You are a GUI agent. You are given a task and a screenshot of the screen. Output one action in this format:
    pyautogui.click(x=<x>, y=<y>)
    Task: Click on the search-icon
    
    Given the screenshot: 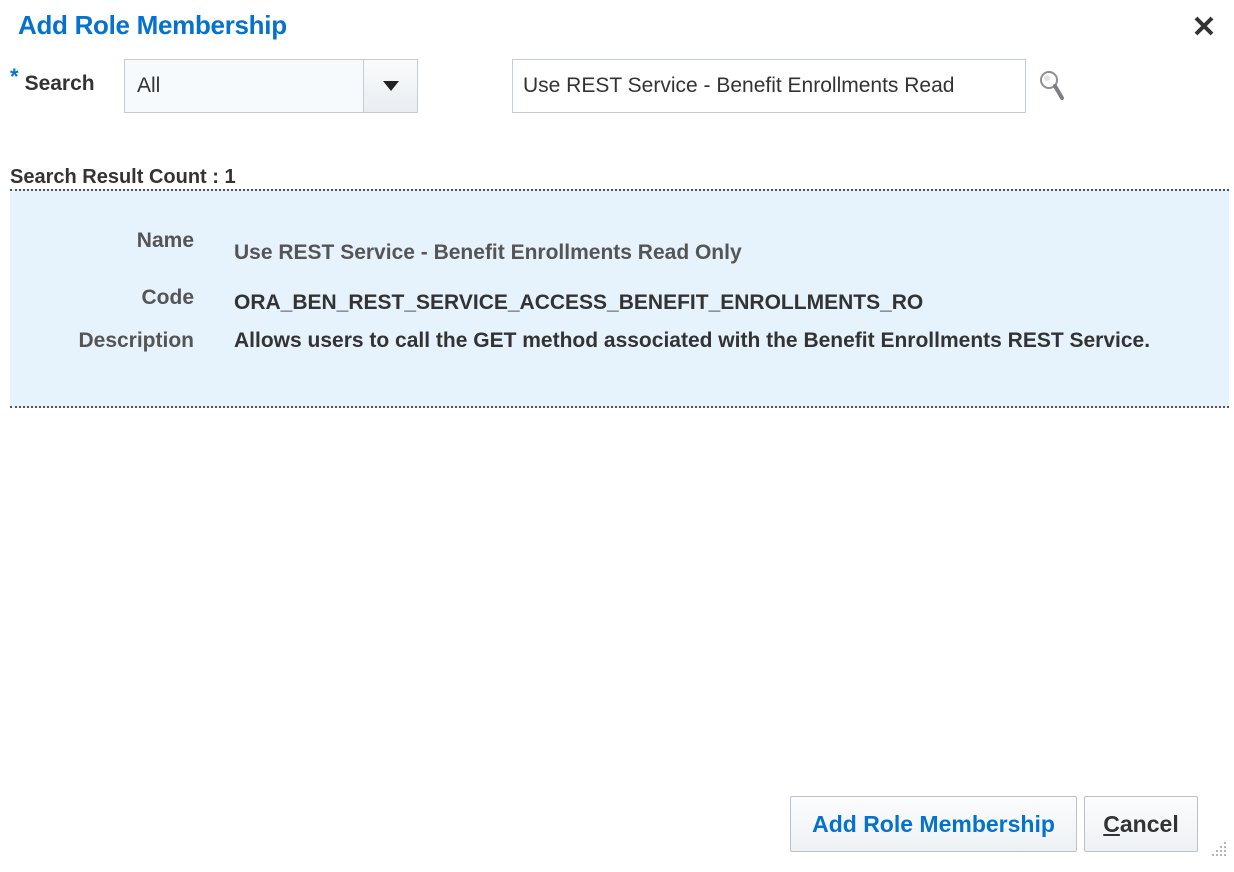 What is the action you would take?
    pyautogui.click(x=1053, y=86)
    